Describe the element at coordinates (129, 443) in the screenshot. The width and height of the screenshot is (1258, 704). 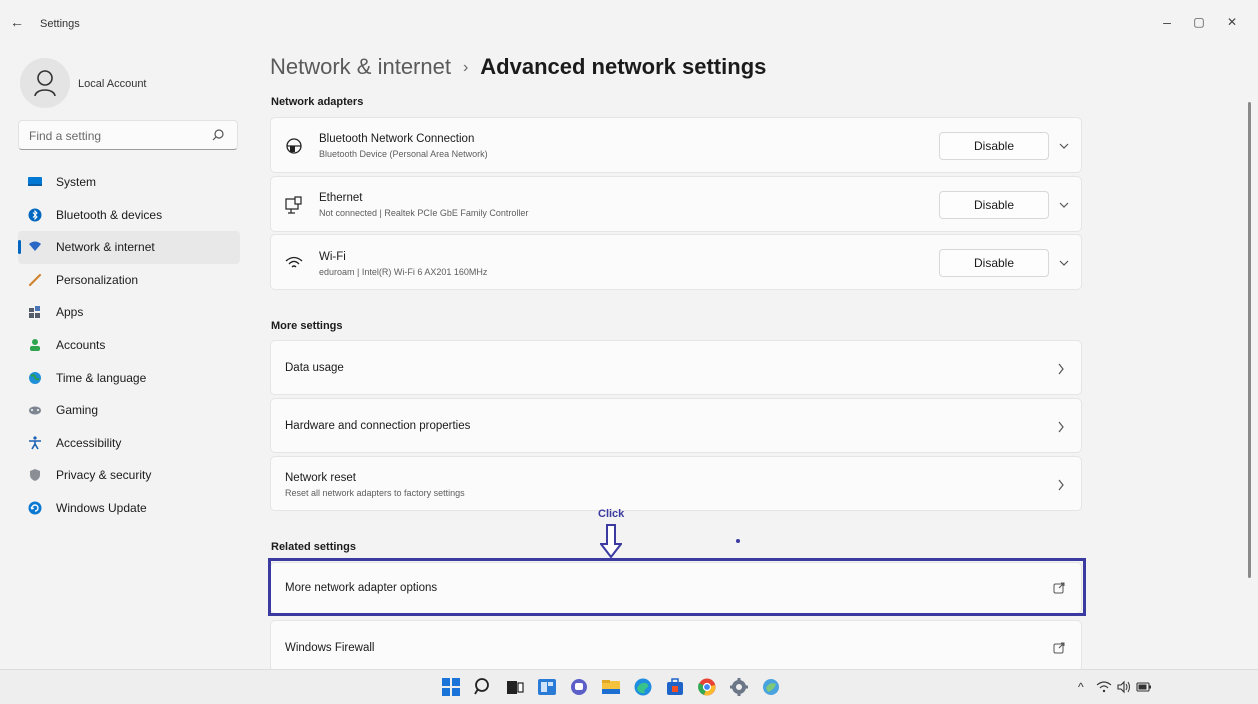
I see `sidebar-item-accessibility: Accessibility` at that location.